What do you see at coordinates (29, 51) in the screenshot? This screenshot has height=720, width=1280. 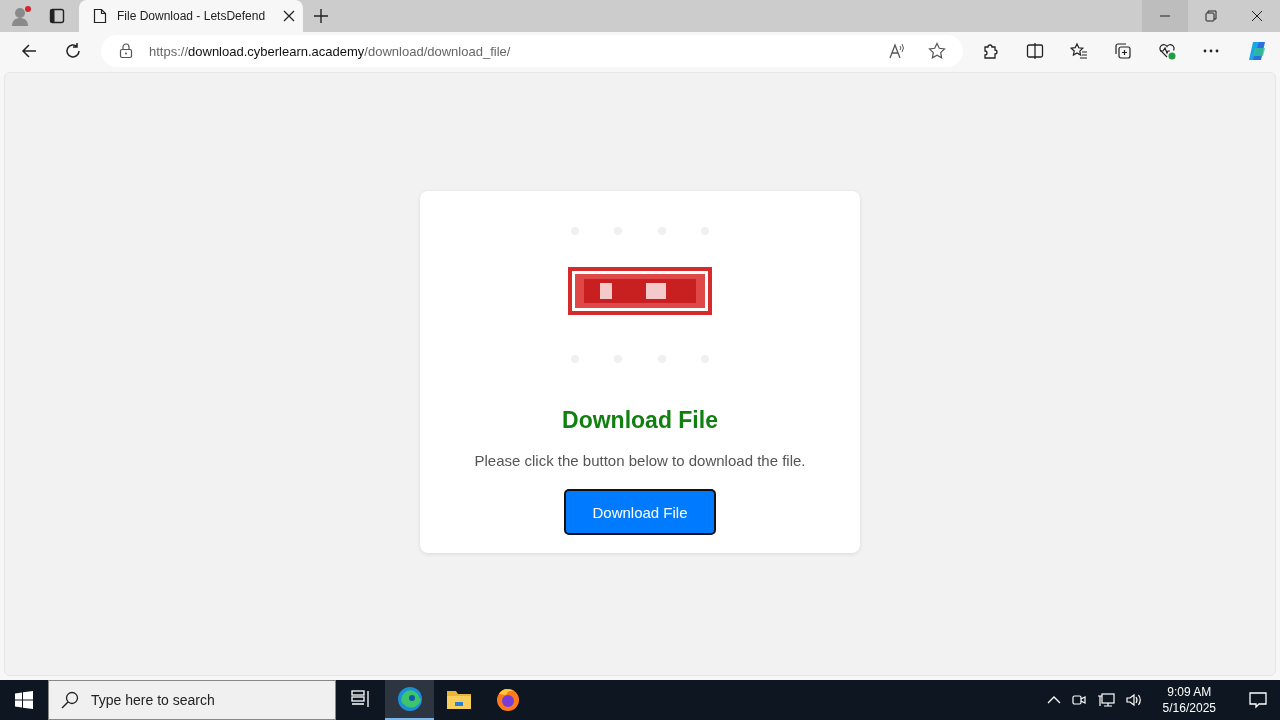 I see `back-icon` at bounding box center [29, 51].